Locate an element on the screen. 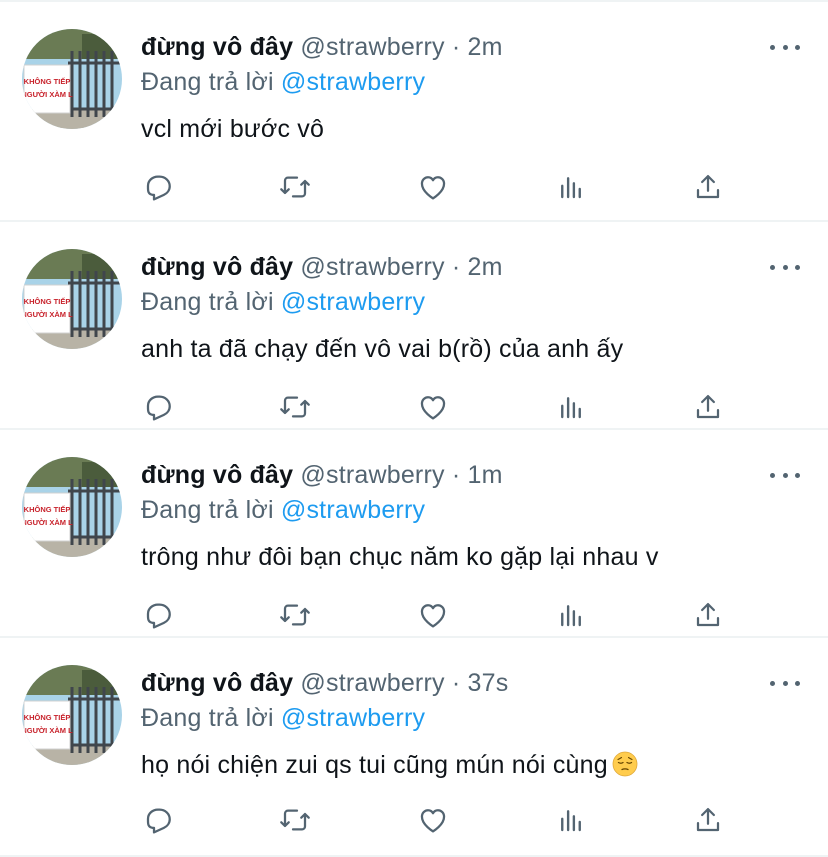 This screenshot has width=828, height=857. tweet-text-content: vcl mới bước vô is located at coordinates (233, 129).